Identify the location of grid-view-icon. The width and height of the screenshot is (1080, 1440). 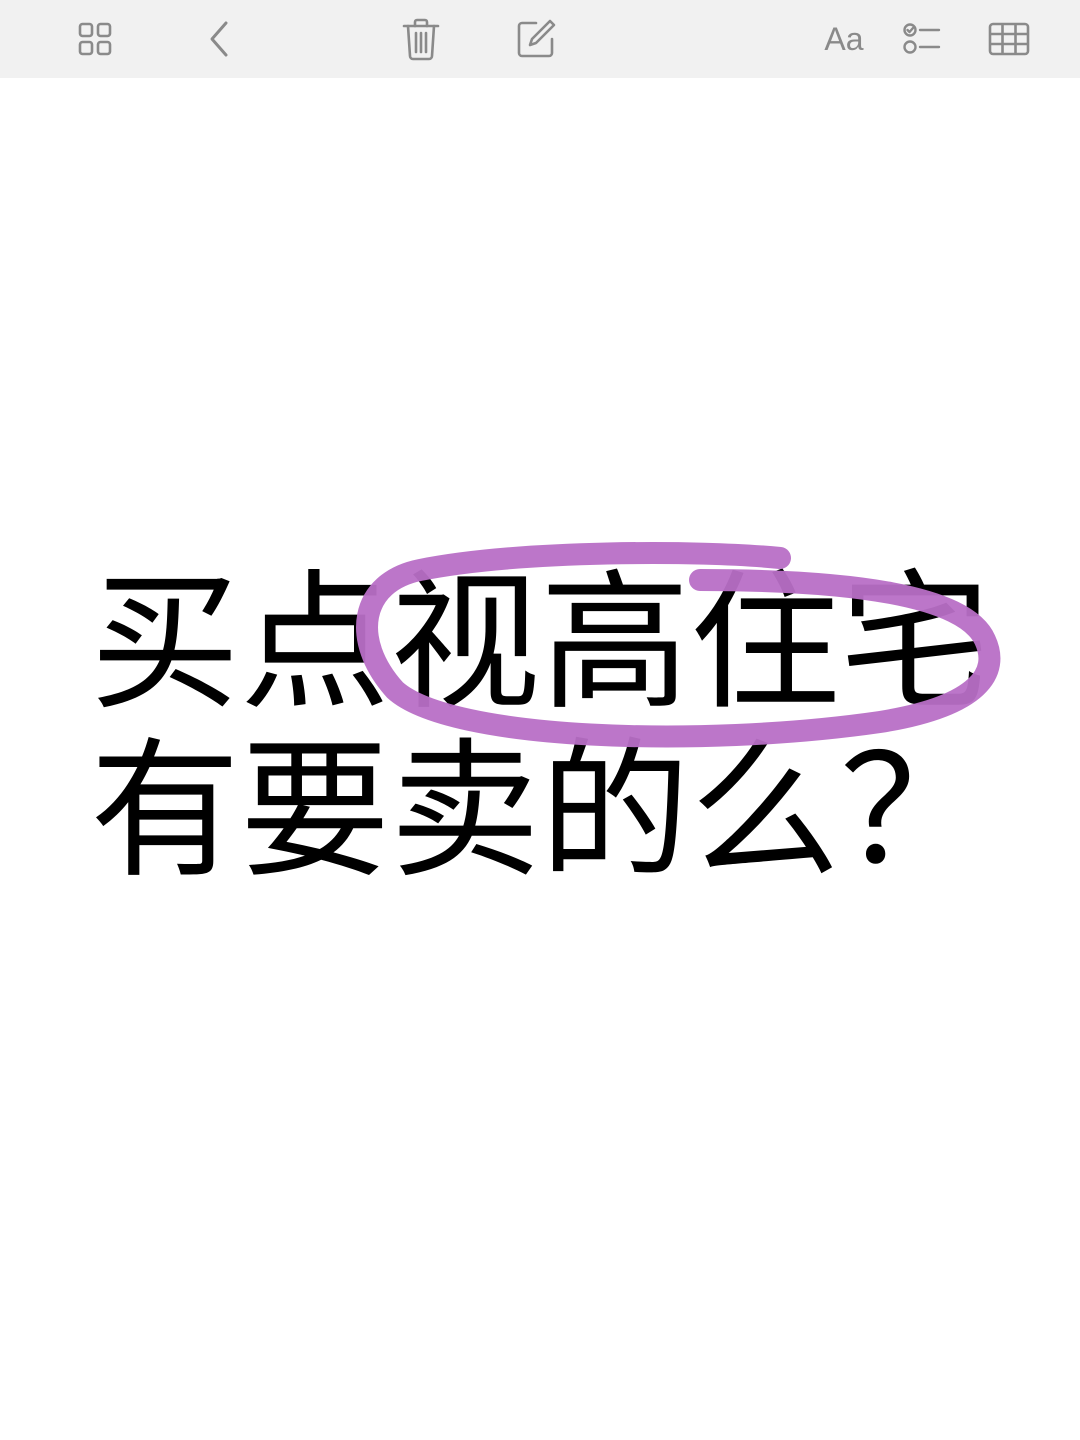
(95, 39).